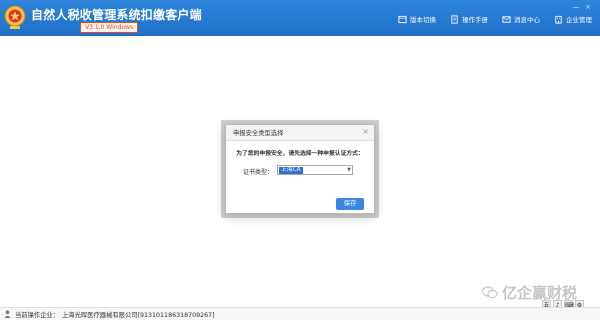 The image size is (600, 320). Describe the element at coordinates (576, 7) in the screenshot. I see `minimize-button: —` at that location.